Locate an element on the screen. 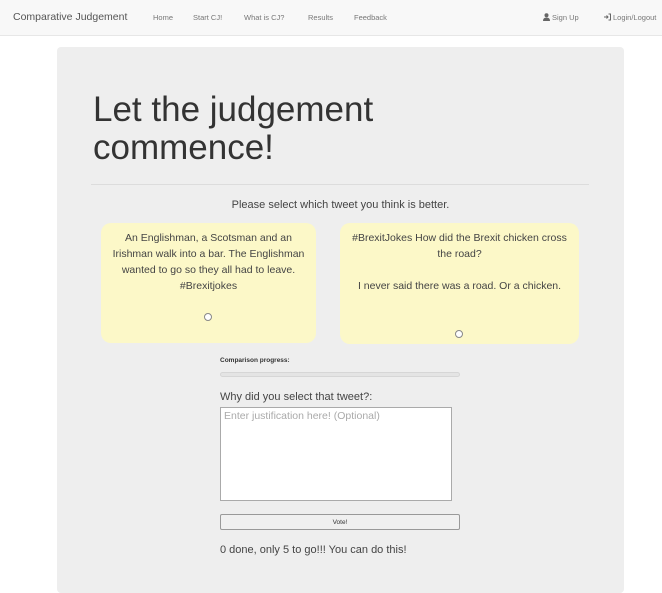 This screenshot has height=593, width=662. brand-link: Comparative Judgement is located at coordinates (70, 17).